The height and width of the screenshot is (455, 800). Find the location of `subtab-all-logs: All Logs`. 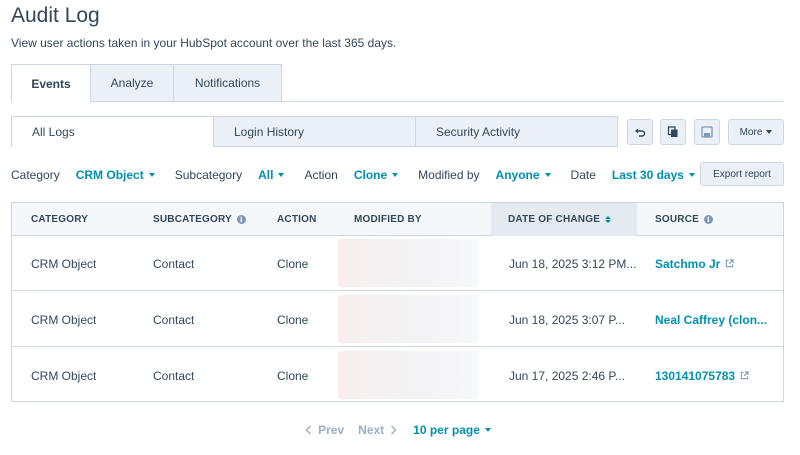

subtab-all-logs: All Logs is located at coordinates (112, 131).